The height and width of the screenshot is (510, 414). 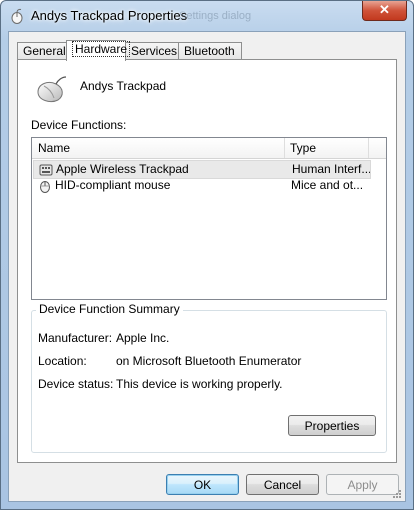 What do you see at coordinates (62, 361) in the screenshot?
I see `location-label: Location:` at bounding box center [62, 361].